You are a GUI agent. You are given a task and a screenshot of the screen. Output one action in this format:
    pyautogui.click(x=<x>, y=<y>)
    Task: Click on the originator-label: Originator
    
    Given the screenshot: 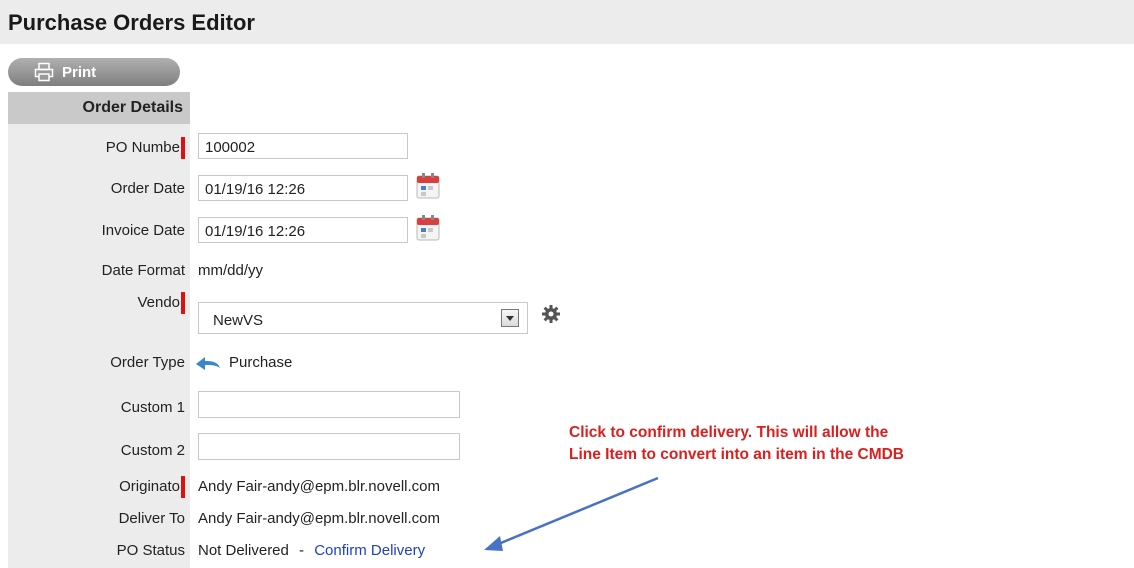 What is the action you would take?
    pyautogui.click(x=152, y=486)
    